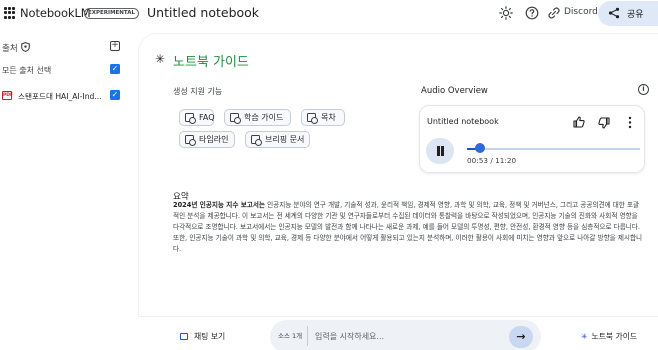  I want to click on share-icon, so click(614, 13).